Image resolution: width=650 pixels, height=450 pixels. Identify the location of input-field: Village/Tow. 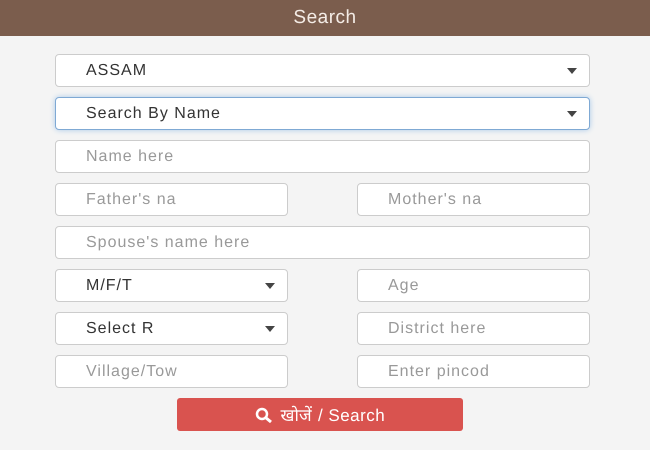
(171, 371).